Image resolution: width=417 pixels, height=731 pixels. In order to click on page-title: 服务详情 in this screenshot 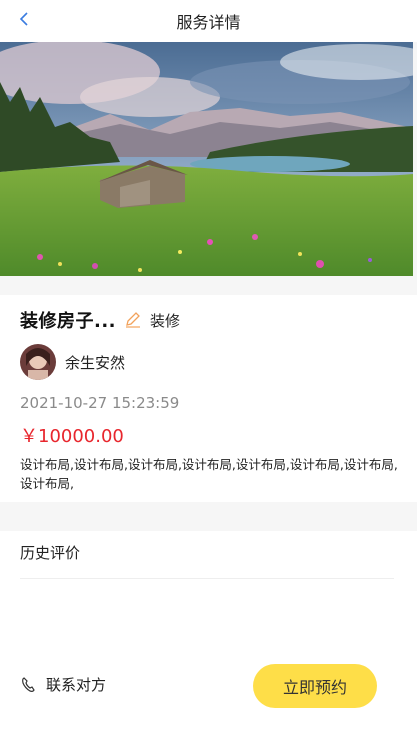, I will do `click(208, 22)`.